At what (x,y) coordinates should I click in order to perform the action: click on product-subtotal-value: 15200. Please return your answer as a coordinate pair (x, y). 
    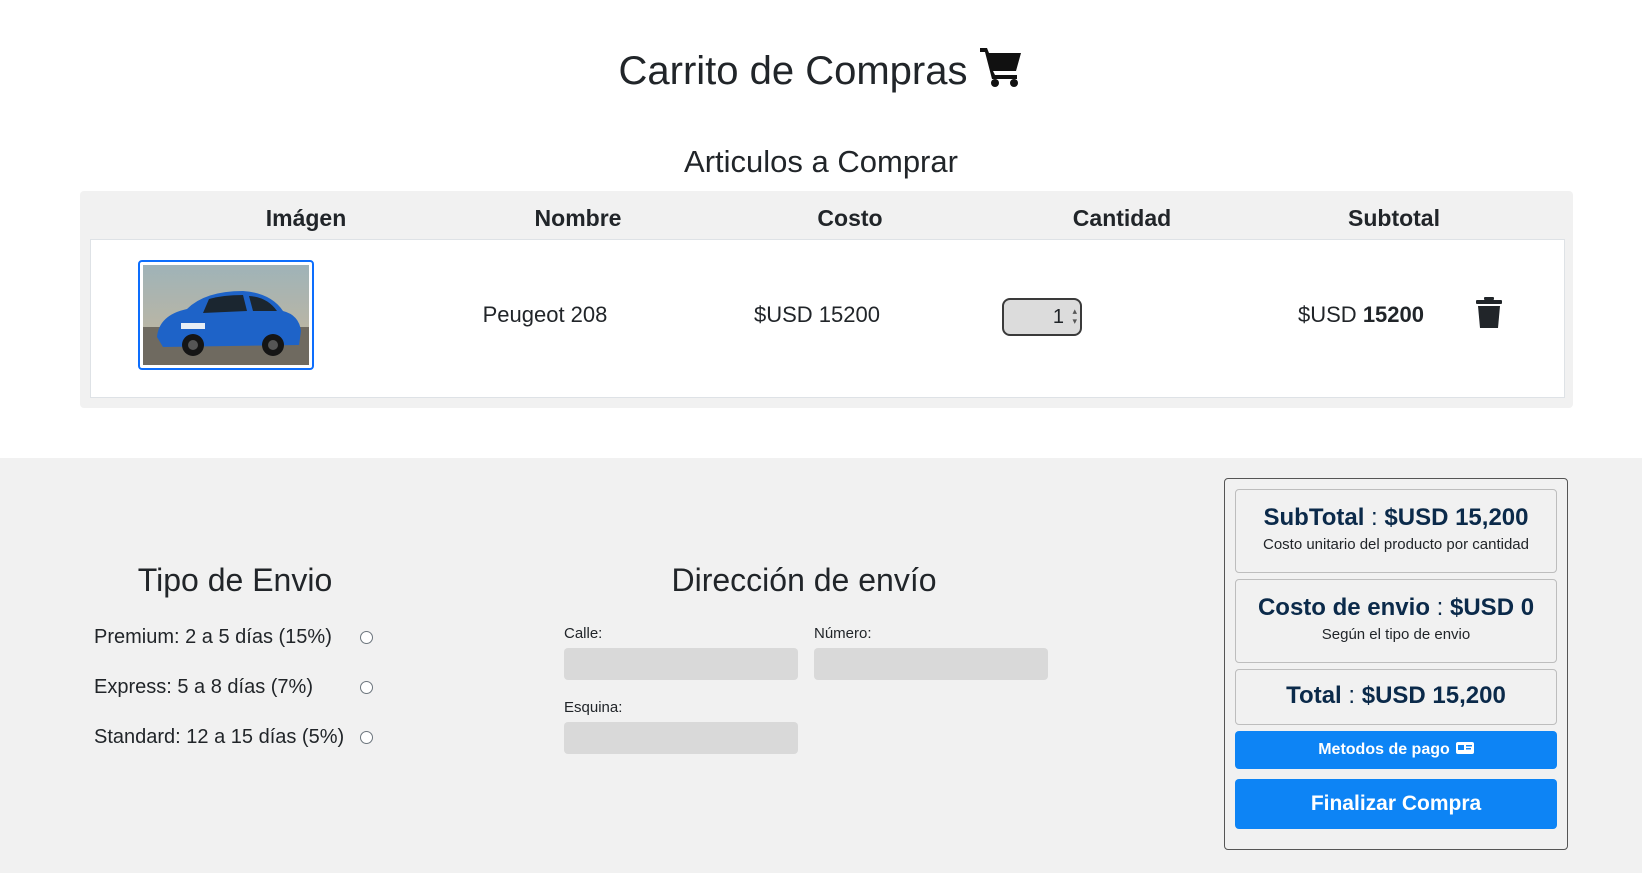
    Looking at the image, I should click on (1393, 314).